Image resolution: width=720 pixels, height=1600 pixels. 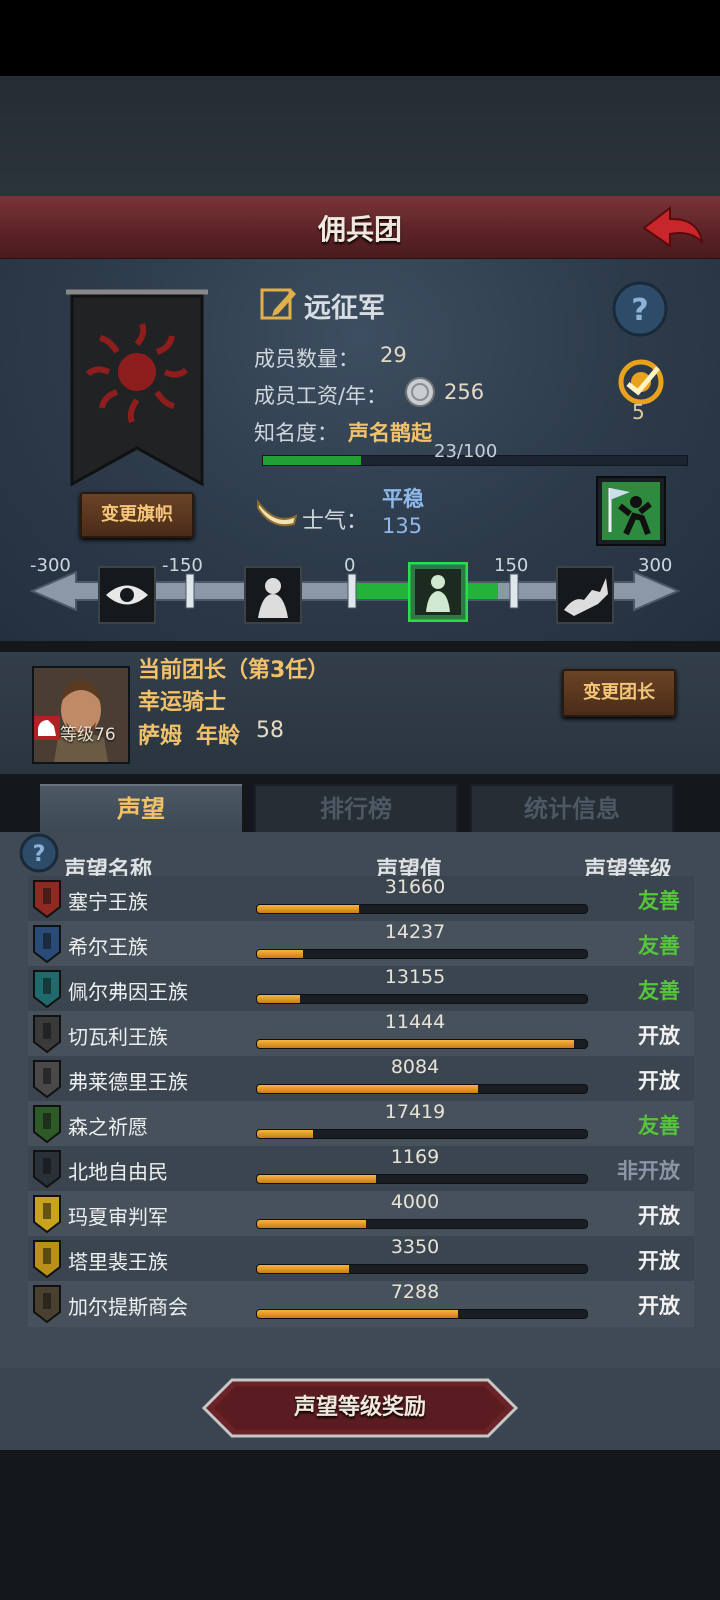 What do you see at coordinates (361, 1124) in the screenshot?
I see `list-item: 森之祈愿 17419 友善` at bounding box center [361, 1124].